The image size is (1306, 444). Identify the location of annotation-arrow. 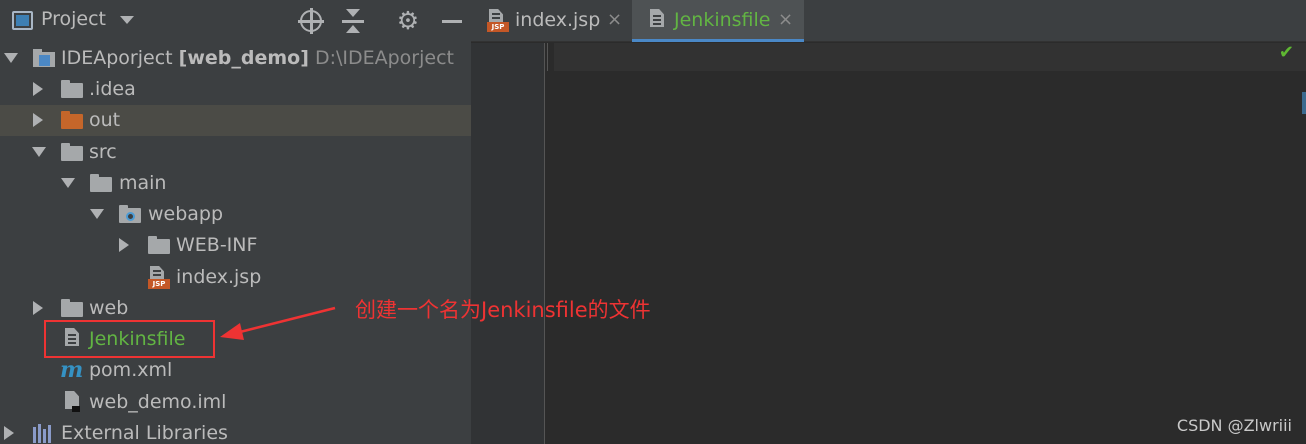
(278, 323).